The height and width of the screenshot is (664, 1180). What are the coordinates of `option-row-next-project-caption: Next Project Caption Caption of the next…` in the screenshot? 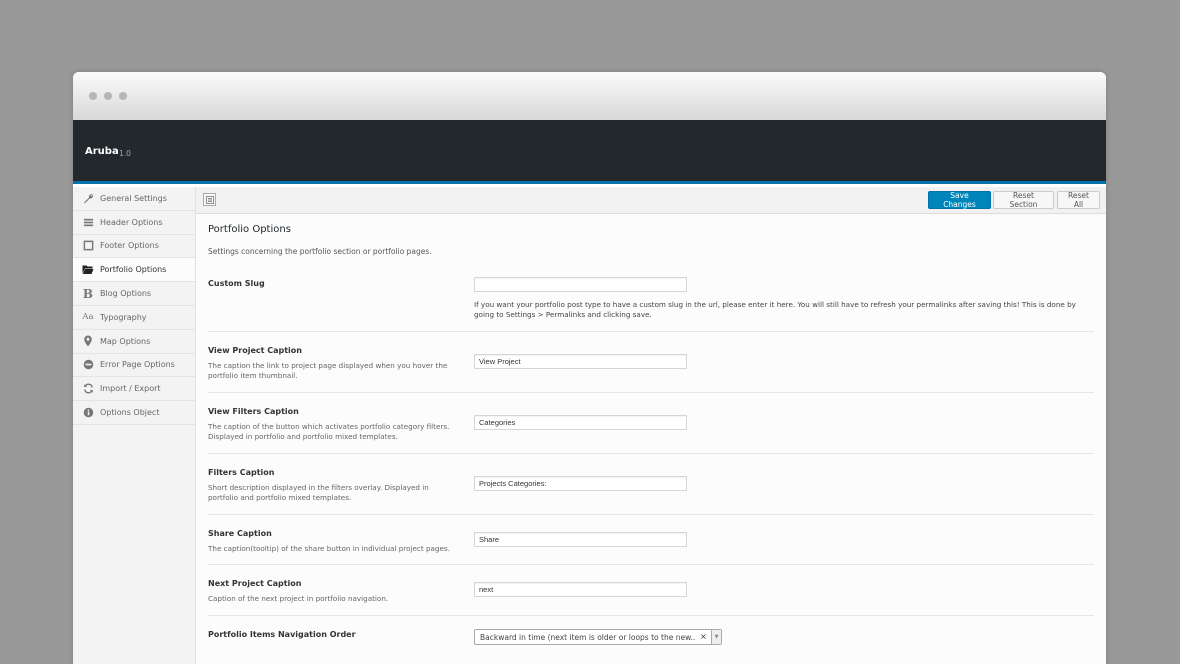 It's located at (651, 590).